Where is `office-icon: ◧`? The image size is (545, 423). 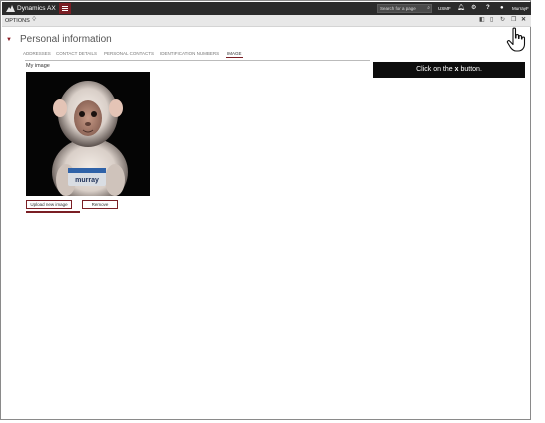
office-icon: ◧ is located at coordinates (482, 20).